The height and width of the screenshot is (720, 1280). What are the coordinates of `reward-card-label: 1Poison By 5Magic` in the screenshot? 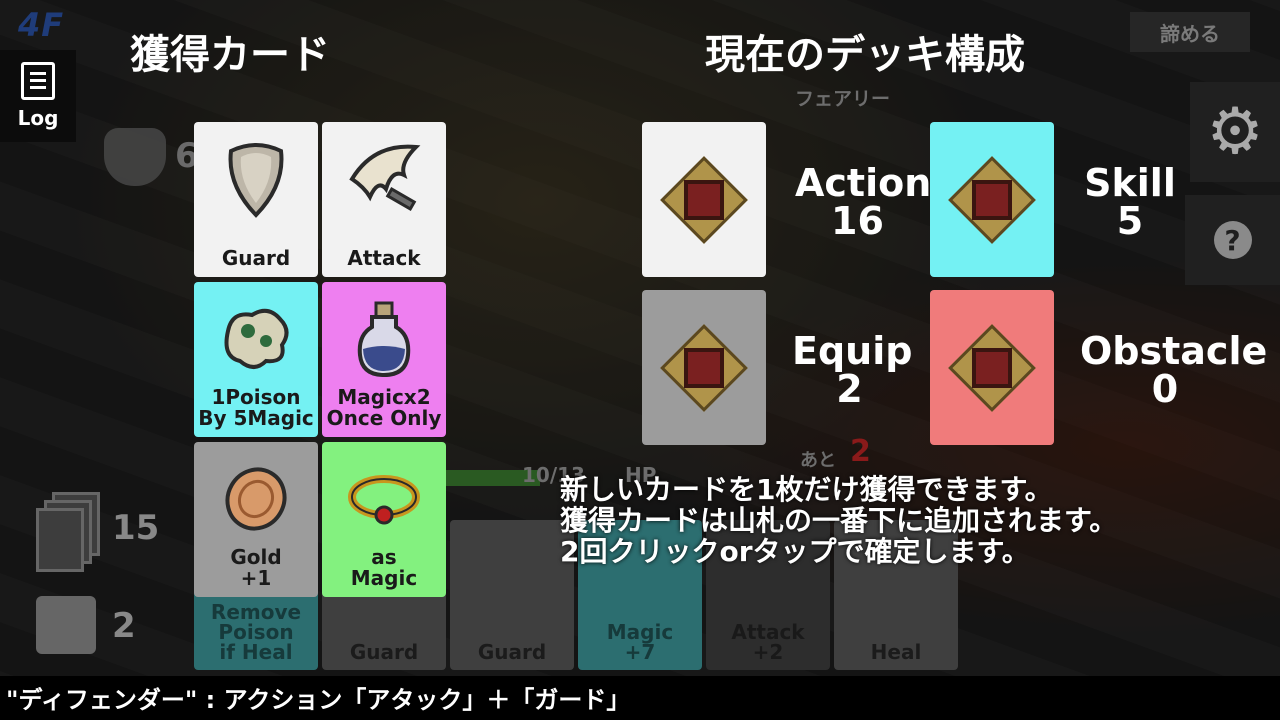 It's located at (256, 407).